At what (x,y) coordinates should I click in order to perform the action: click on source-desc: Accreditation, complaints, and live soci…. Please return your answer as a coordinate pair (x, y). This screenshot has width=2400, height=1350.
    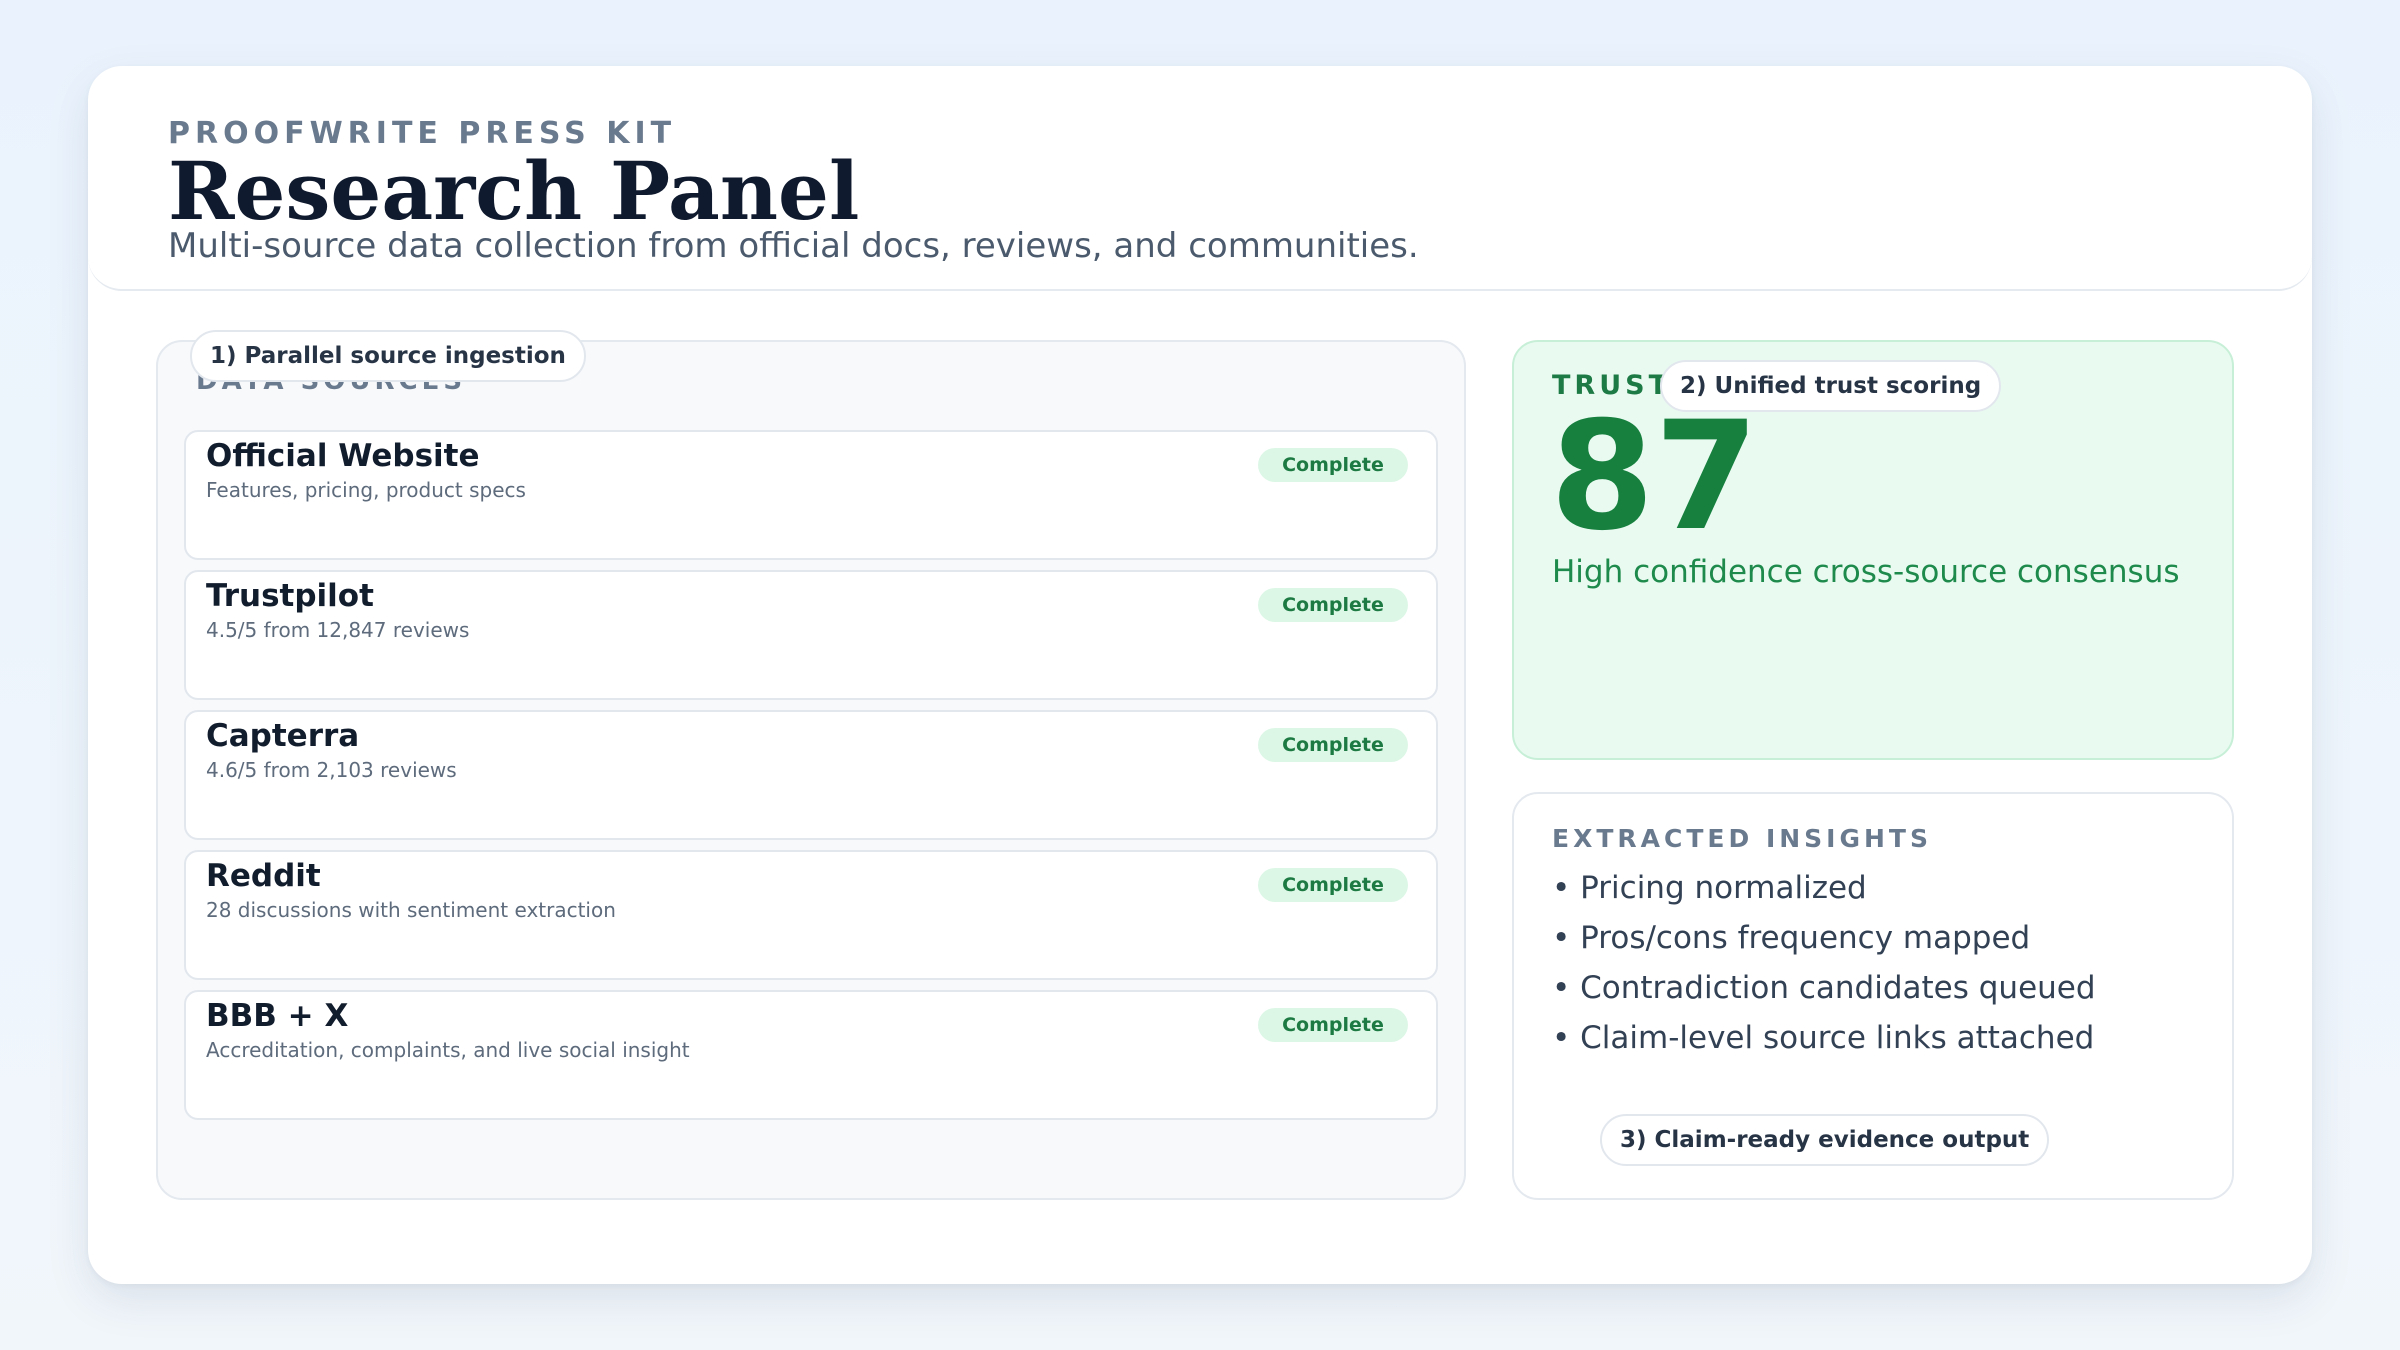
    Looking at the image, I should click on (448, 1050).